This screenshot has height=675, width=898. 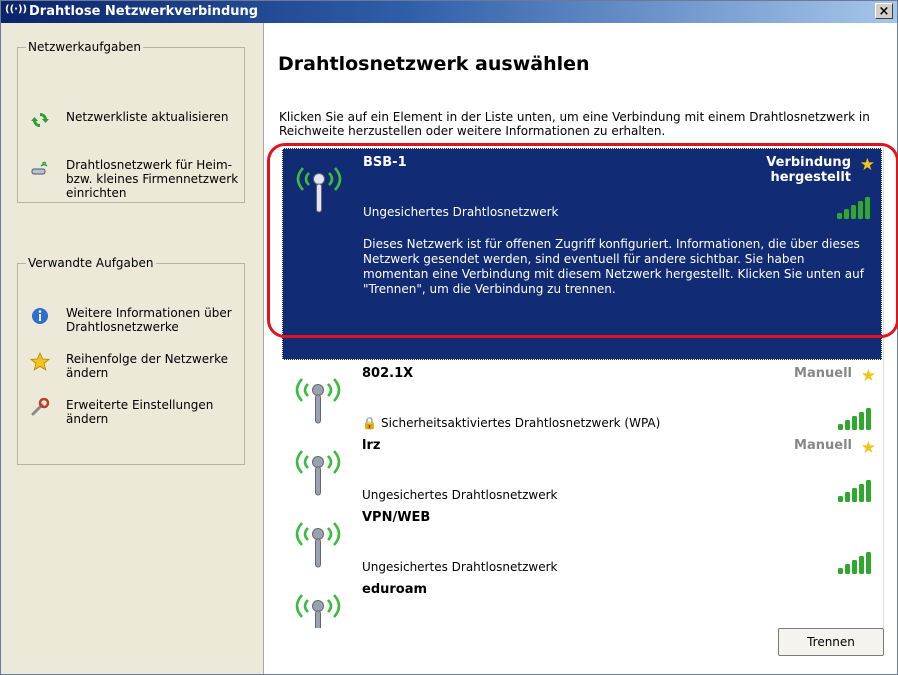 What do you see at coordinates (883, 388) in the screenshot?
I see `list-right-edge` at bounding box center [883, 388].